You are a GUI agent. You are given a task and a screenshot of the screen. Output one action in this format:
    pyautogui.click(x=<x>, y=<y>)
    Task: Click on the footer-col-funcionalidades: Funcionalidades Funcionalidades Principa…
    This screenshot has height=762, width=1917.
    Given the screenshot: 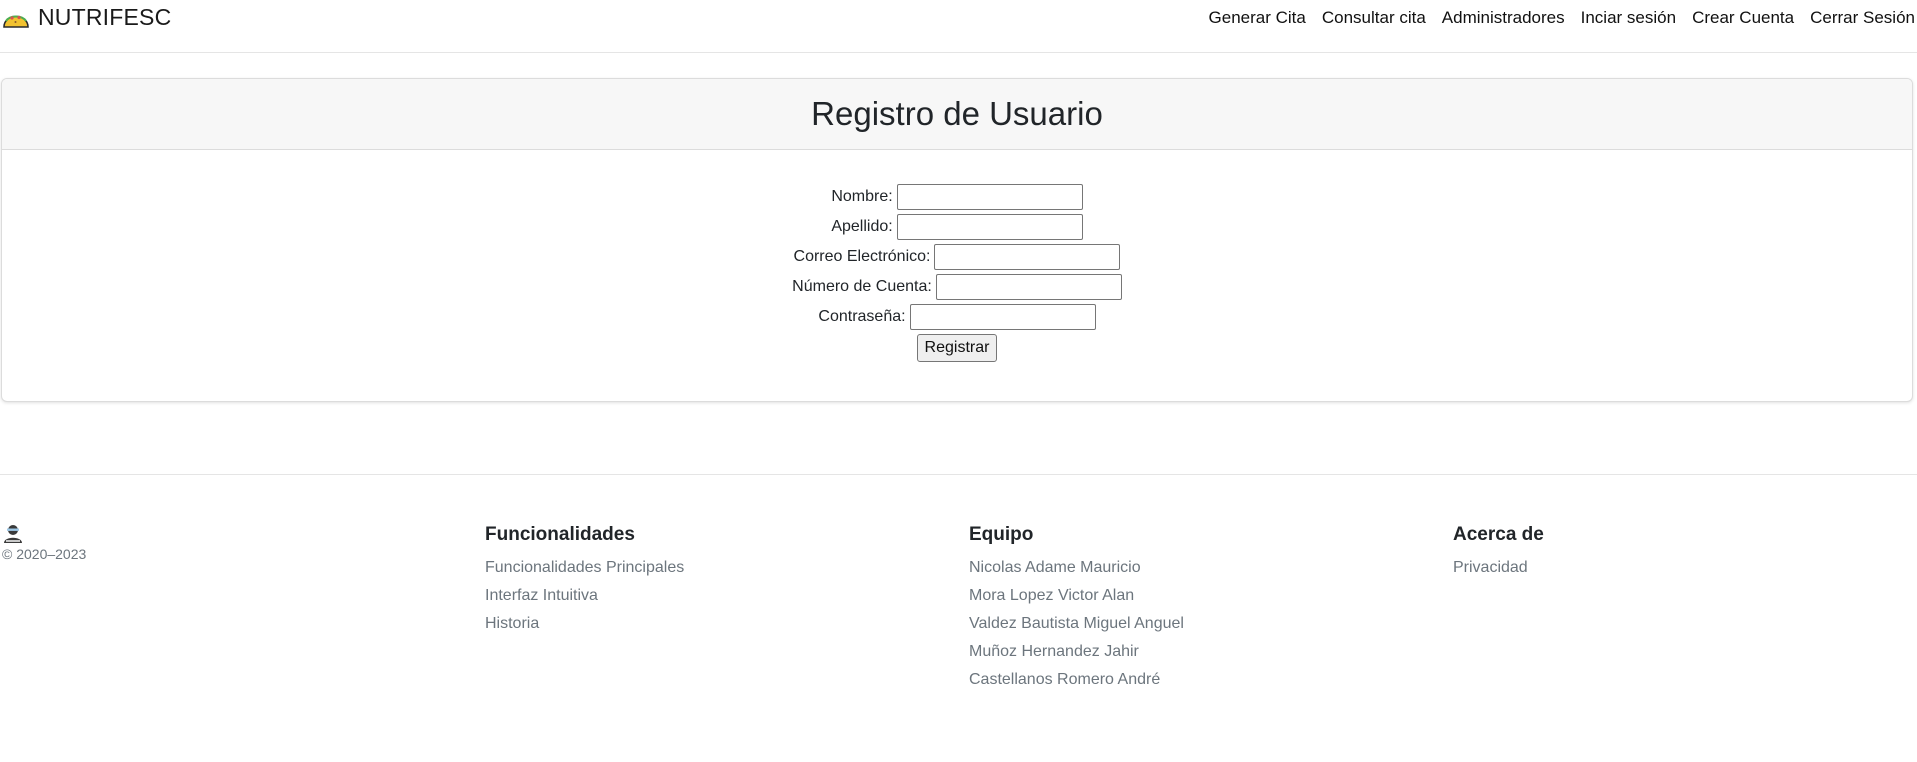 What is the action you would take?
    pyautogui.click(x=584, y=579)
    